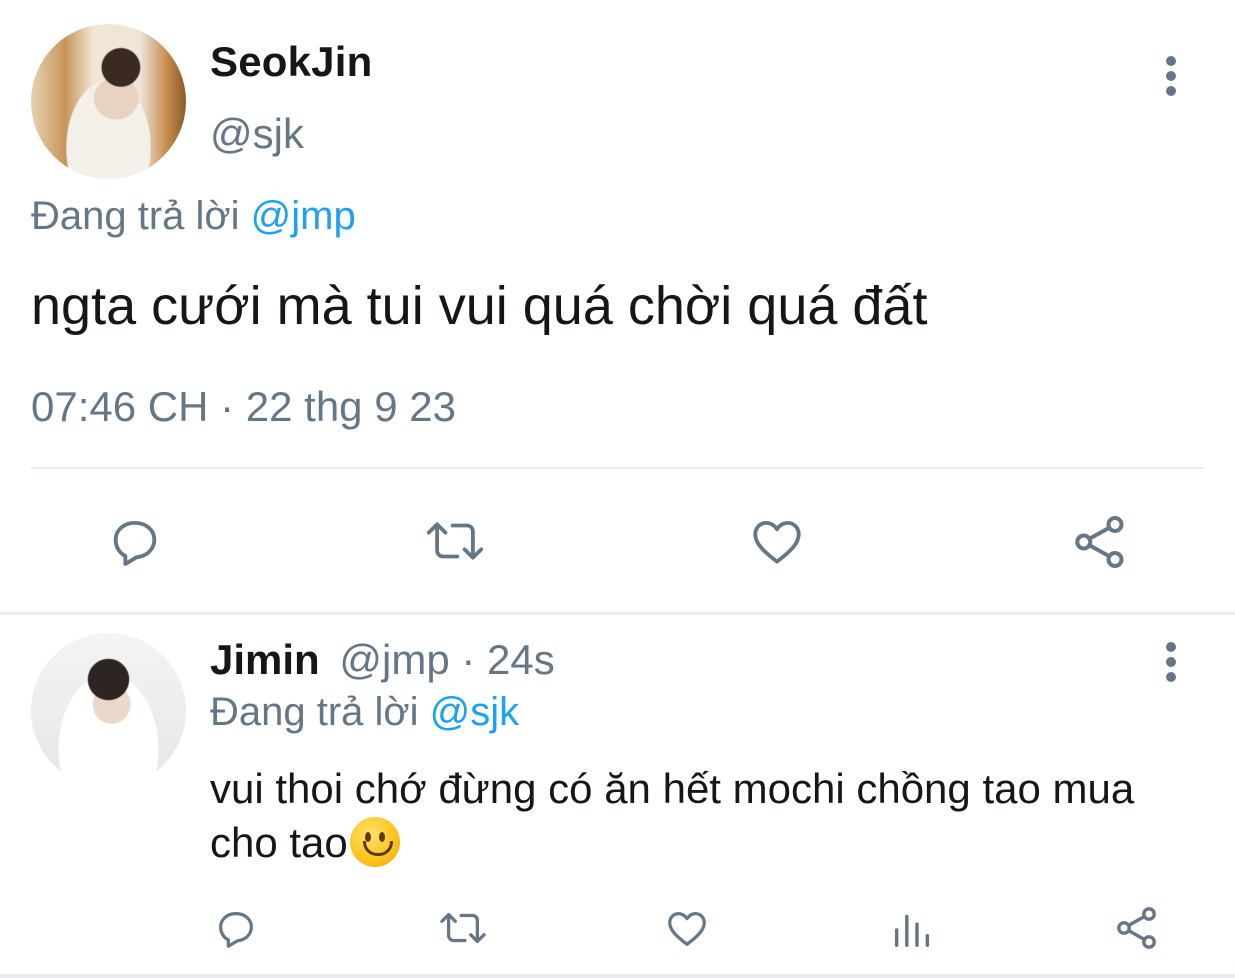 The height and width of the screenshot is (978, 1235). Describe the element at coordinates (265, 659) in the screenshot. I see `display-name: Jimin` at that location.